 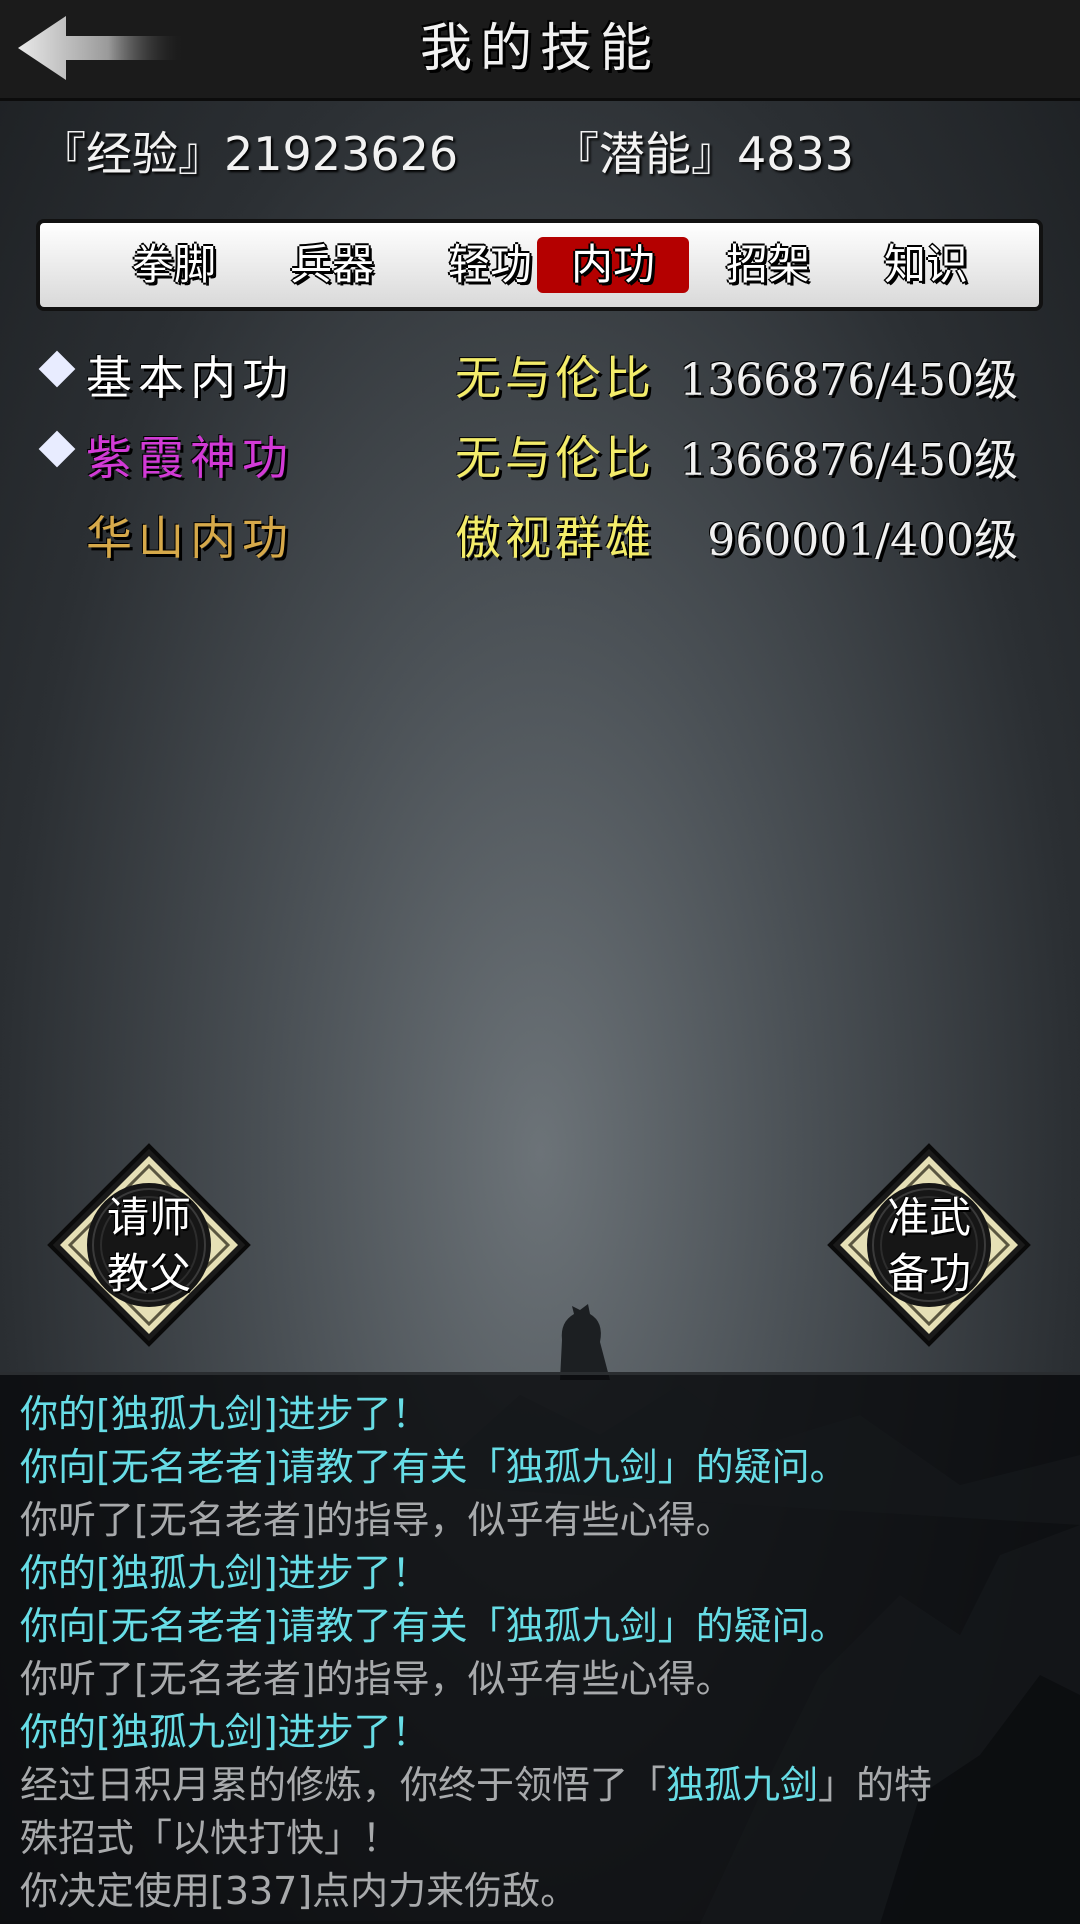 I want to click on tab-parry: 招架, so click(x=768, y=265).